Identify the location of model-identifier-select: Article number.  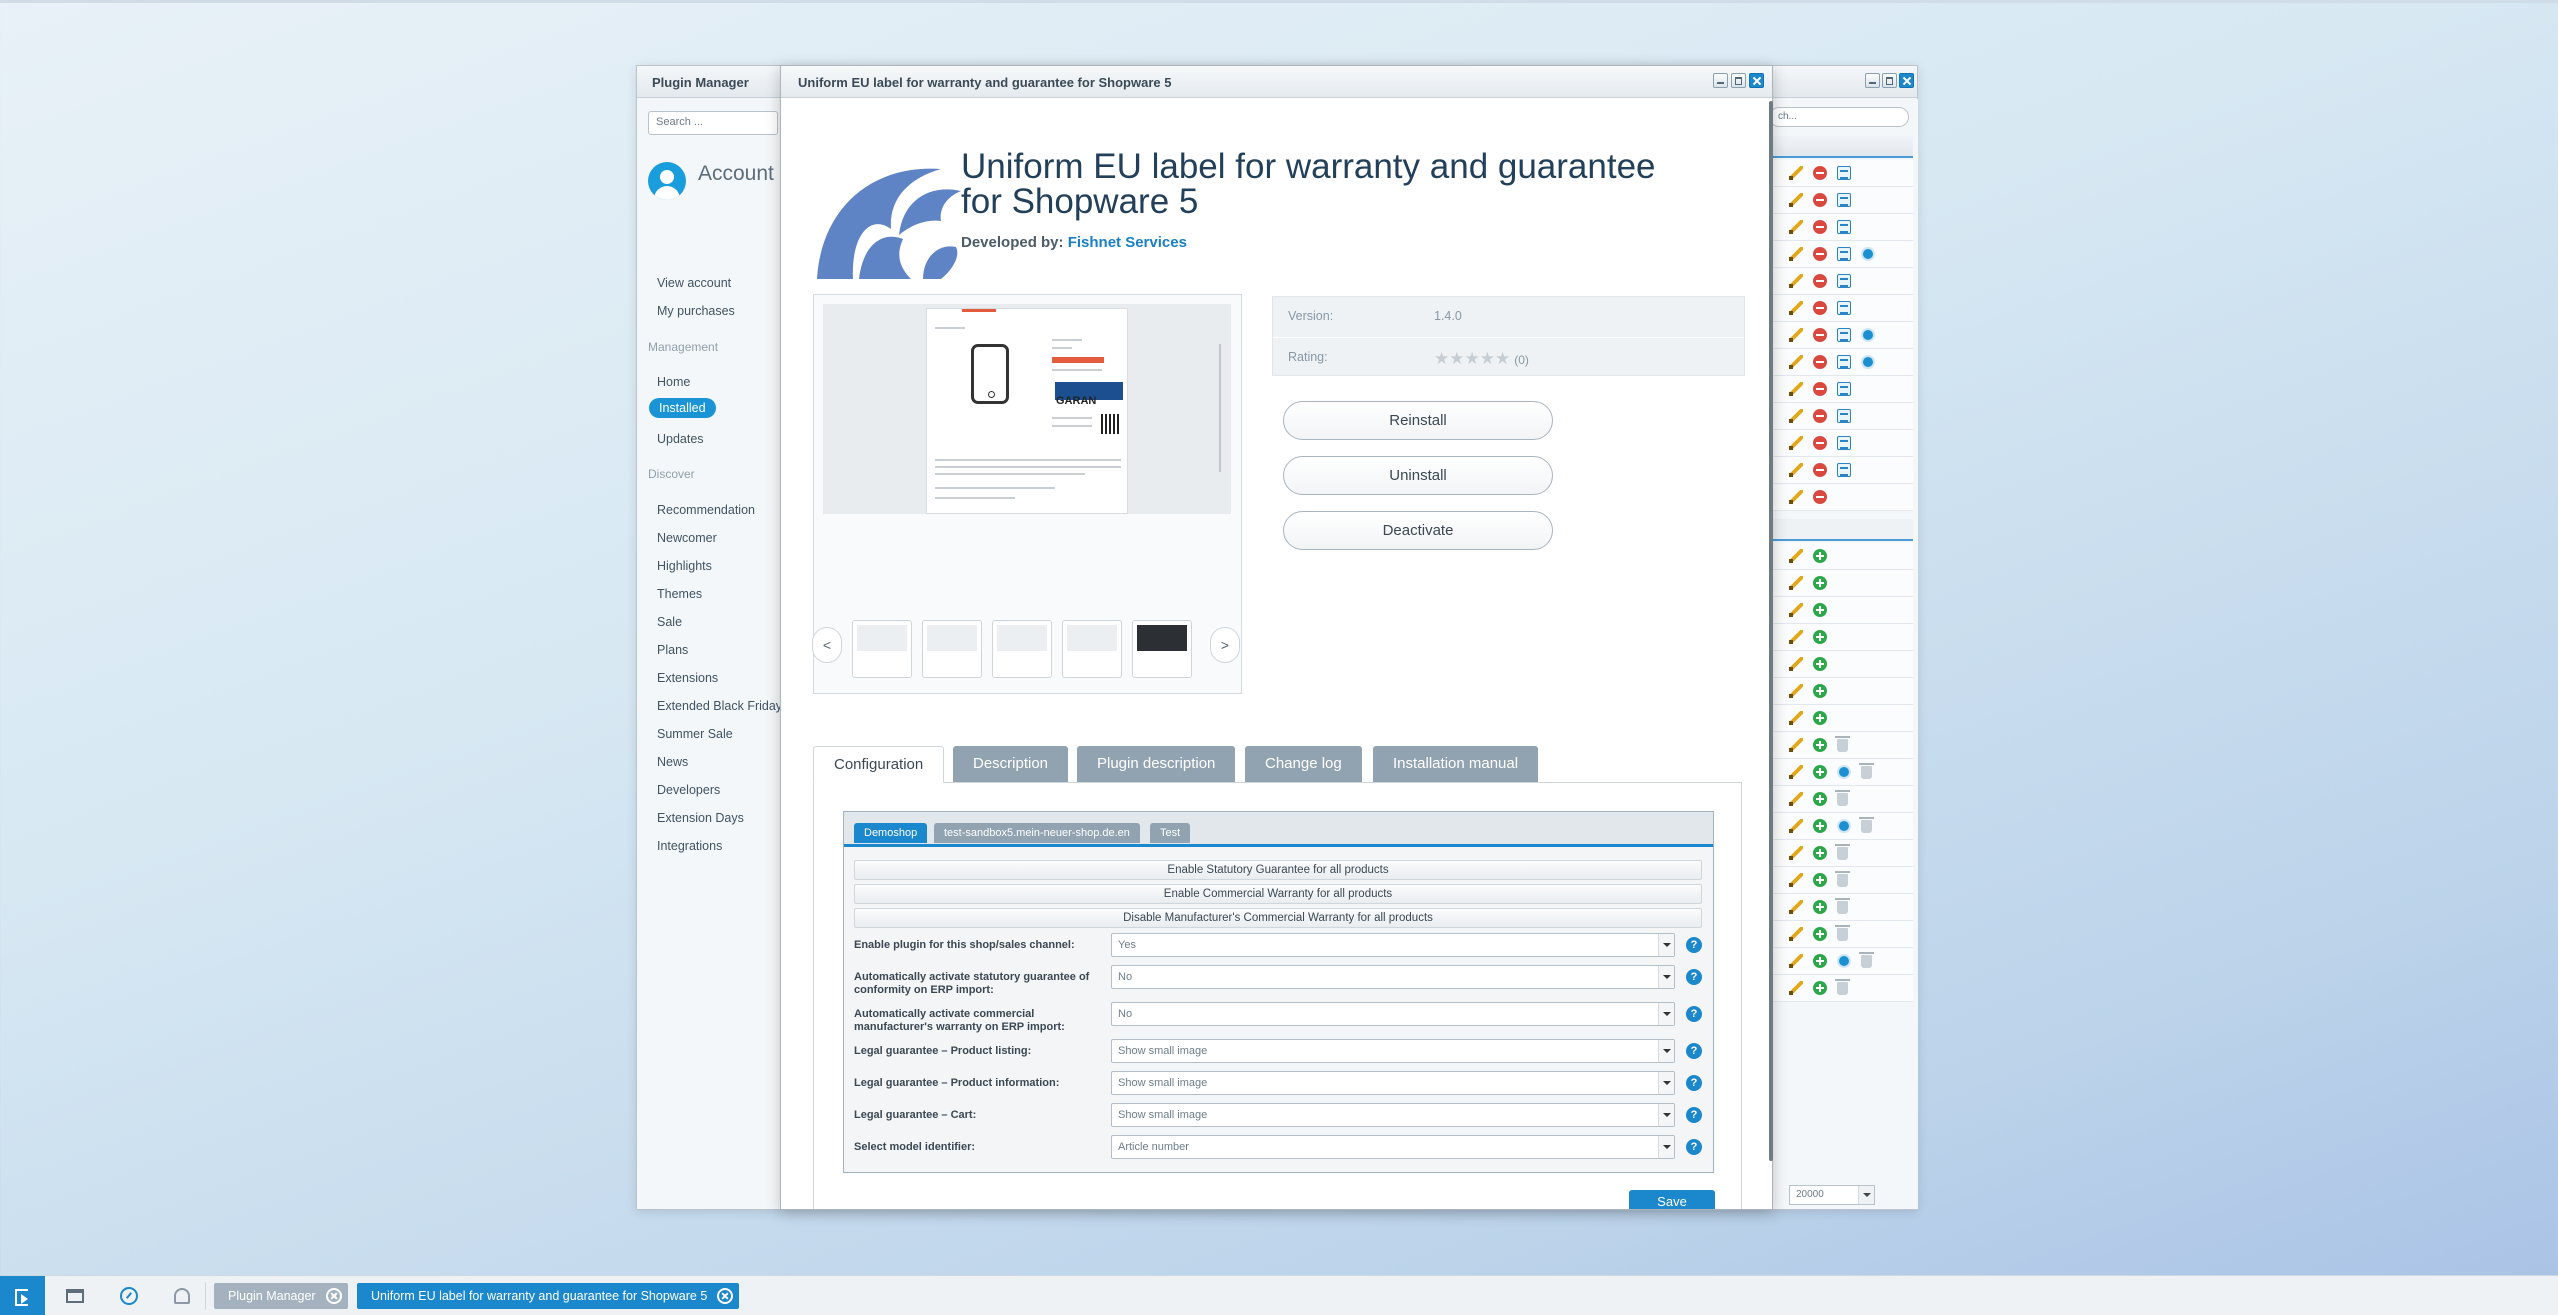
(1393, 1147).